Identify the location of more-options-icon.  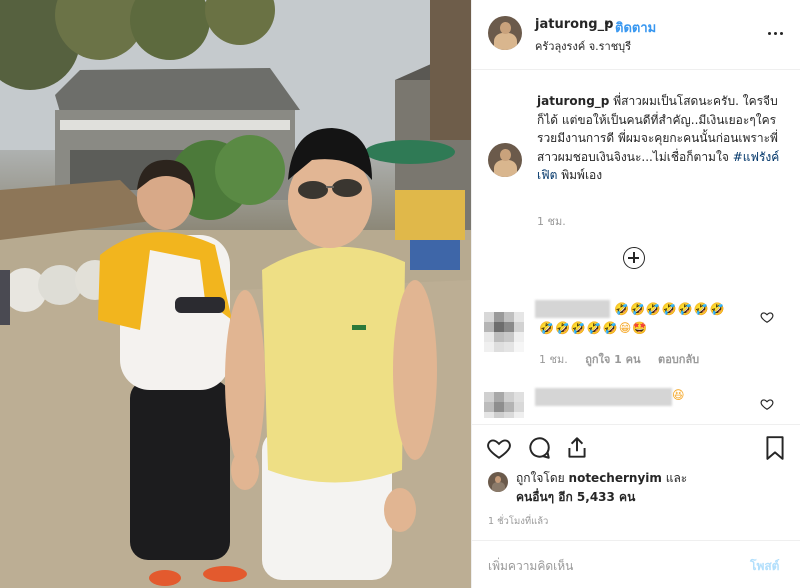
(776, 33).